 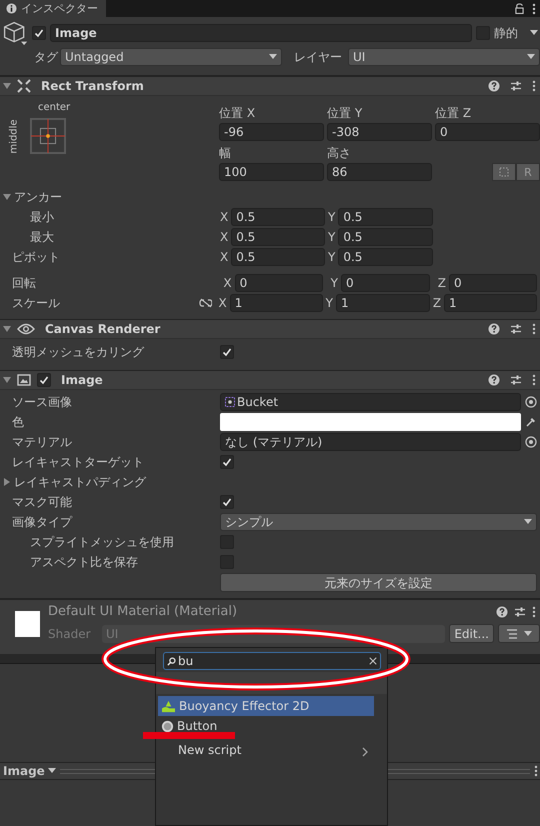 I want to click on object-field: なし (マテリアル), so click(x=370, y=442).